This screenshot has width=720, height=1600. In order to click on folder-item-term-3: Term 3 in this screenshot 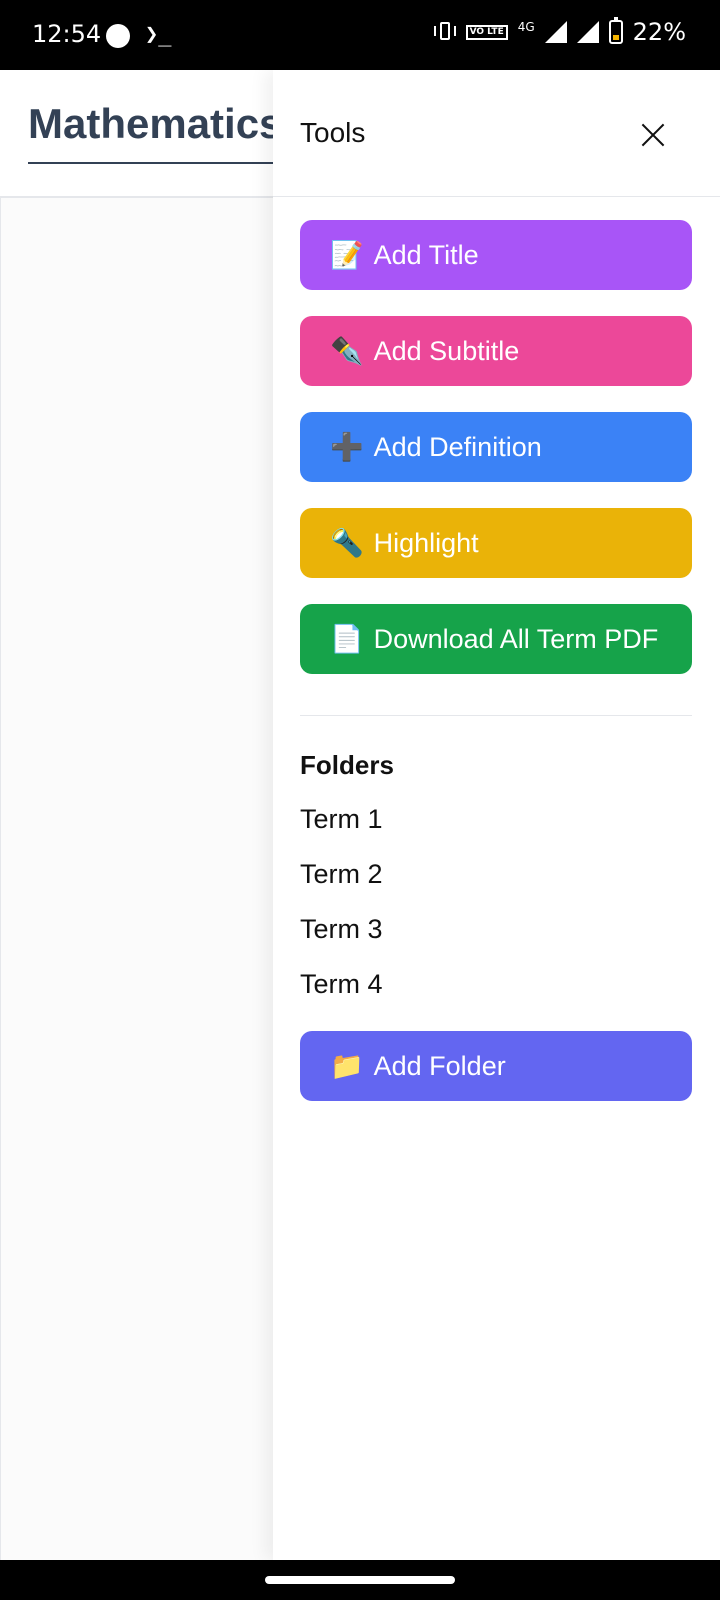, I will do `click(341, 929)`.